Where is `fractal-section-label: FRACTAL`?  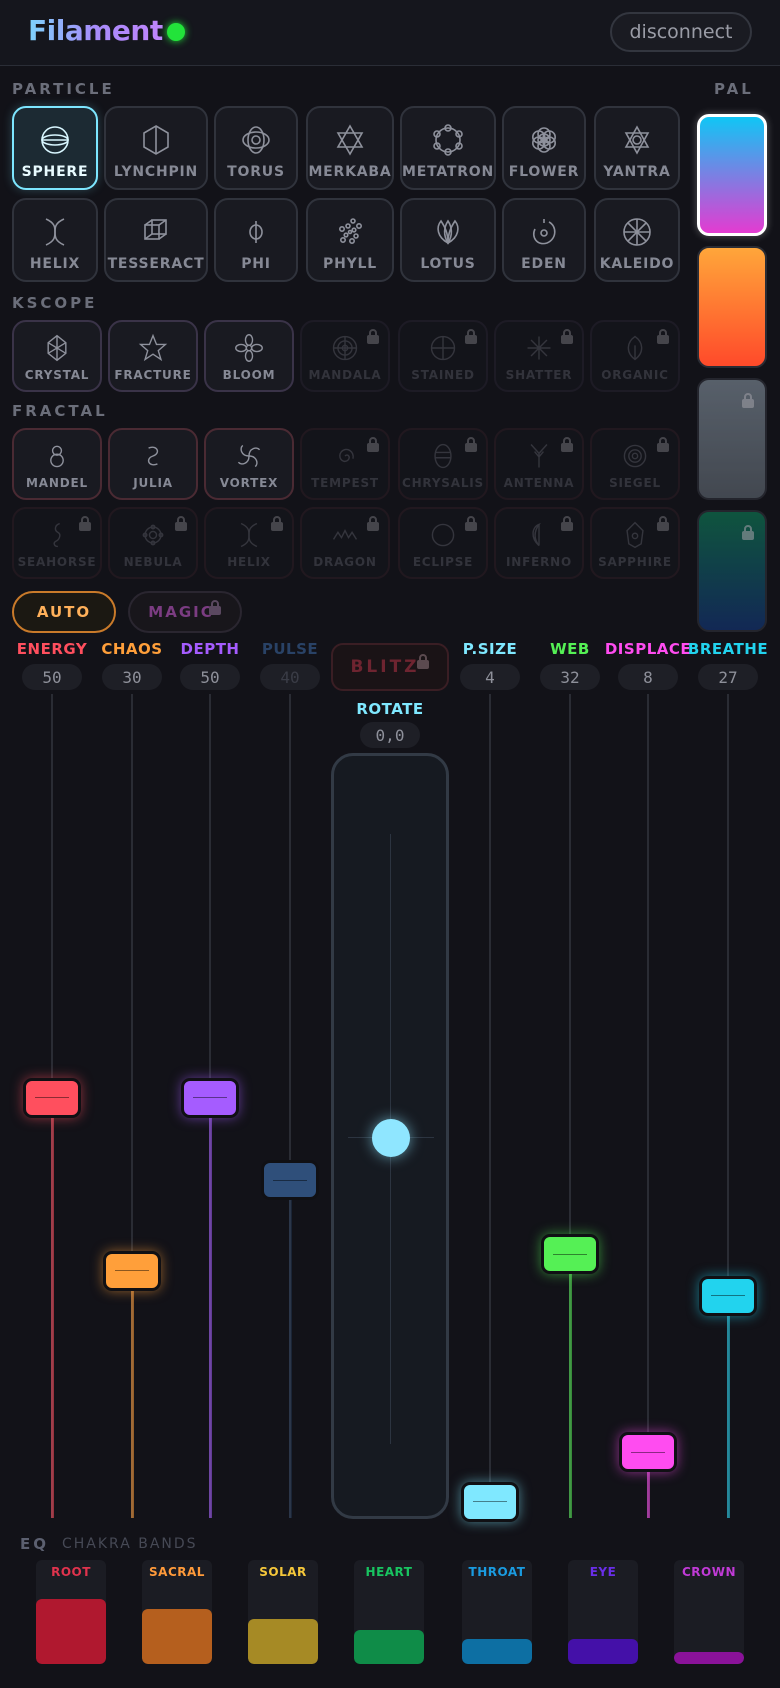 fractal-section-label: FRACTAL is located at coordinates (60, 411).